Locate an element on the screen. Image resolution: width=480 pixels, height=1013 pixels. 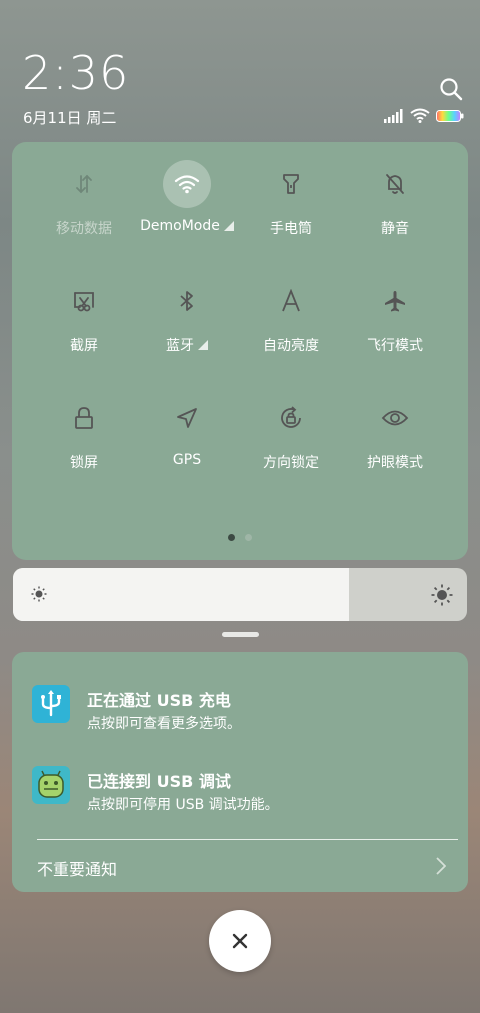
clear-all-button is located at coordinates (240, 941).